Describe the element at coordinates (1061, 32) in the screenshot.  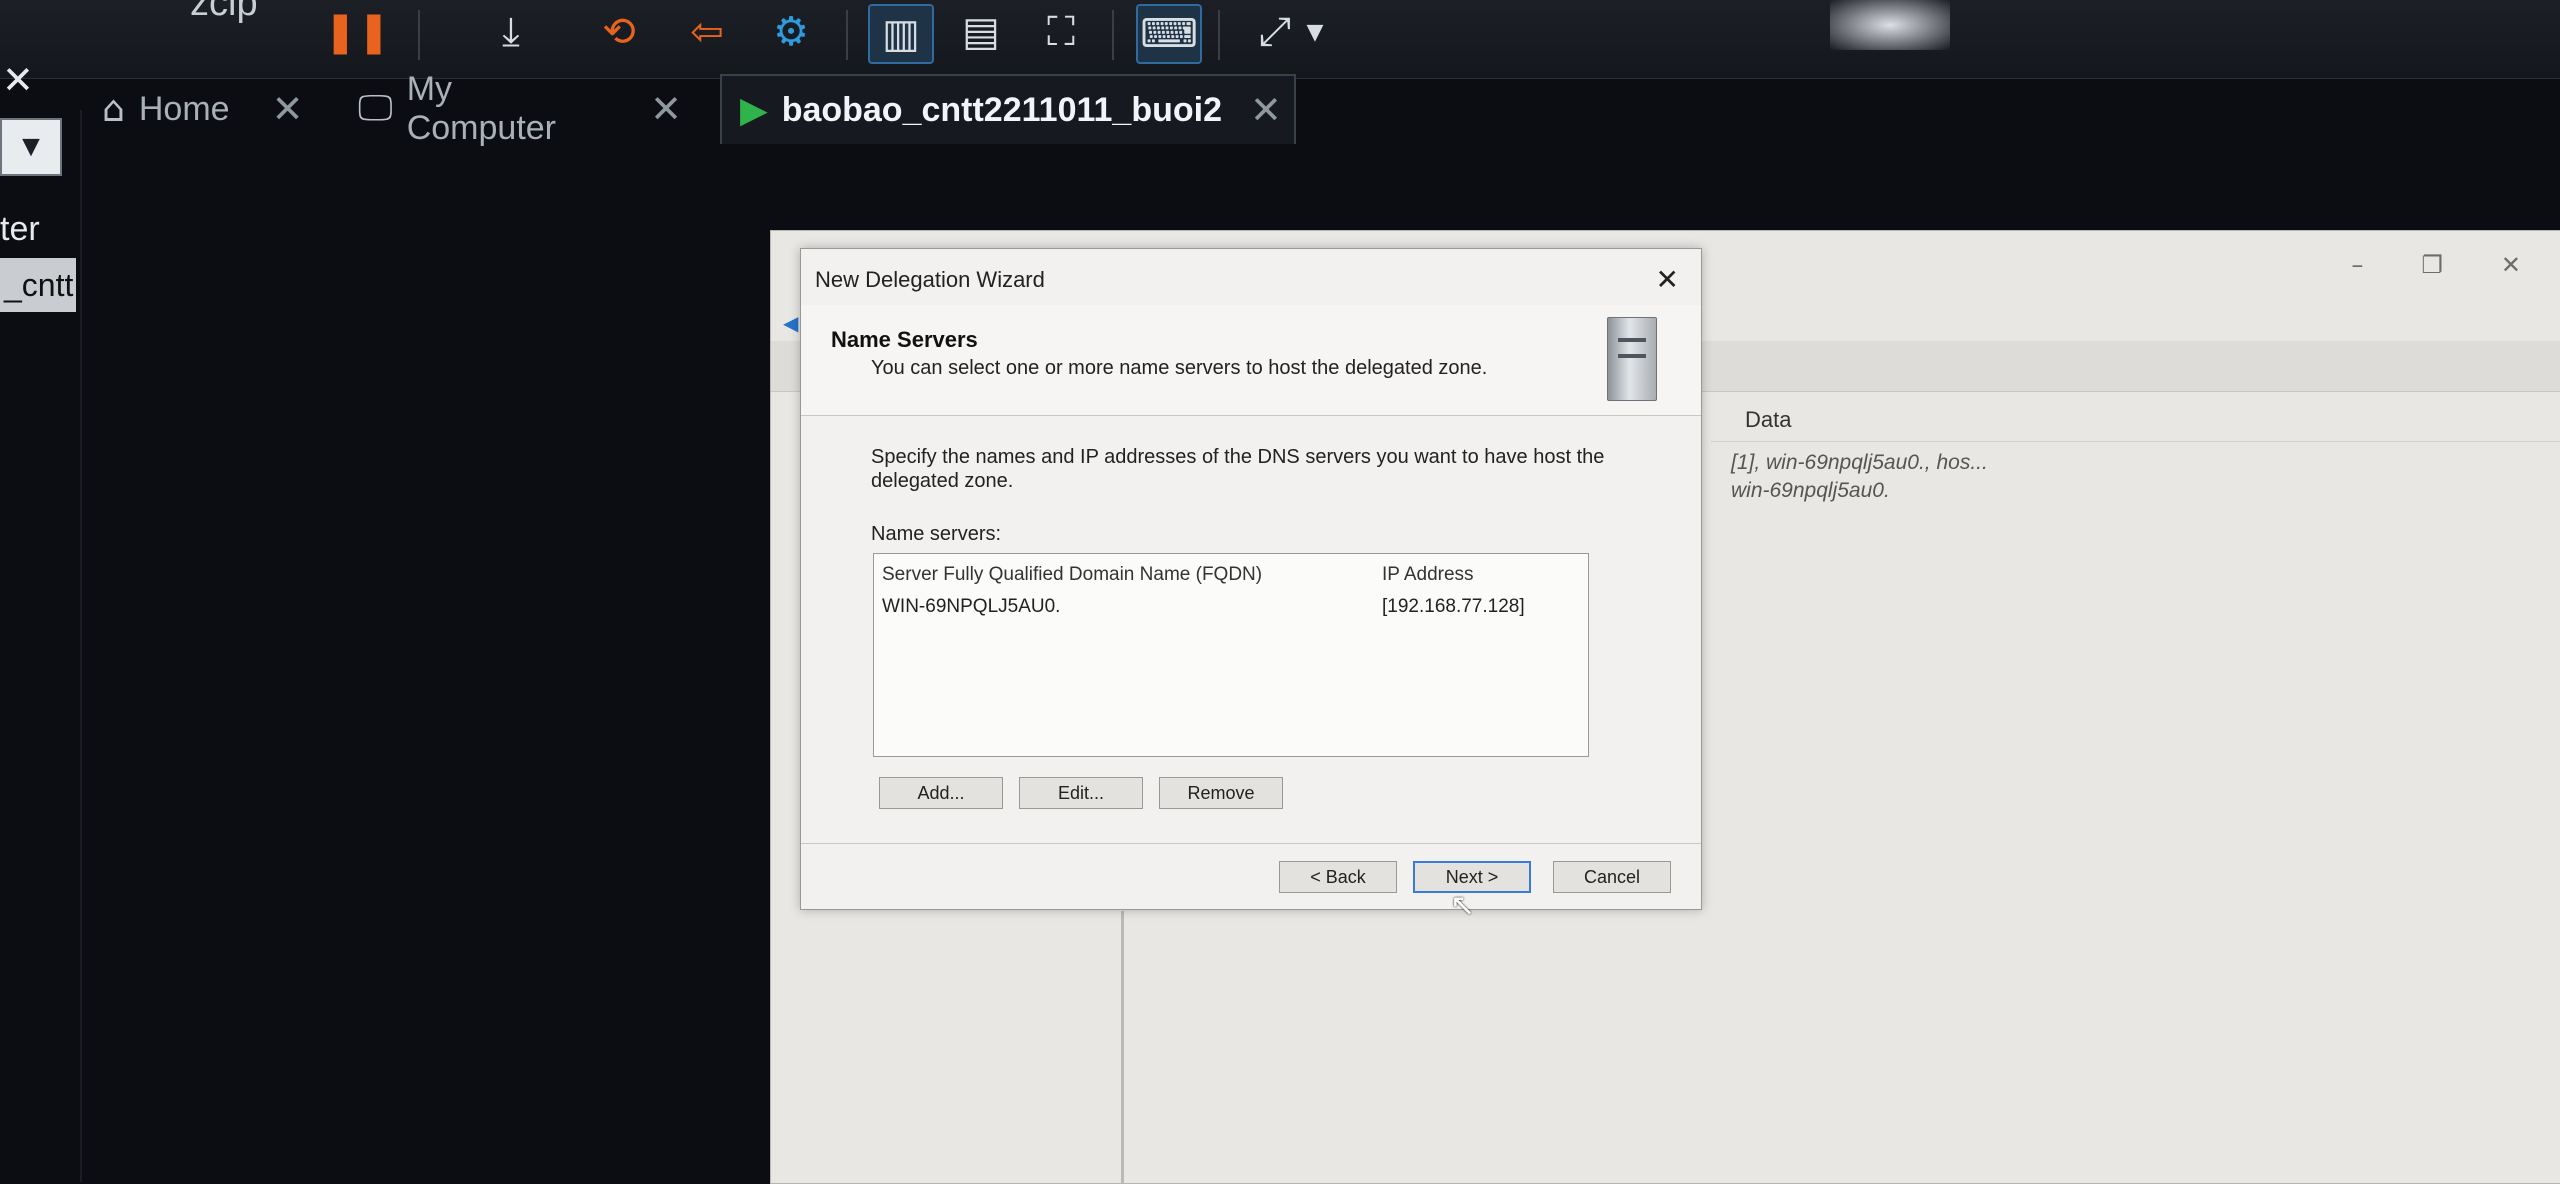
I see `full-screen-icon: ⛶` at that location.